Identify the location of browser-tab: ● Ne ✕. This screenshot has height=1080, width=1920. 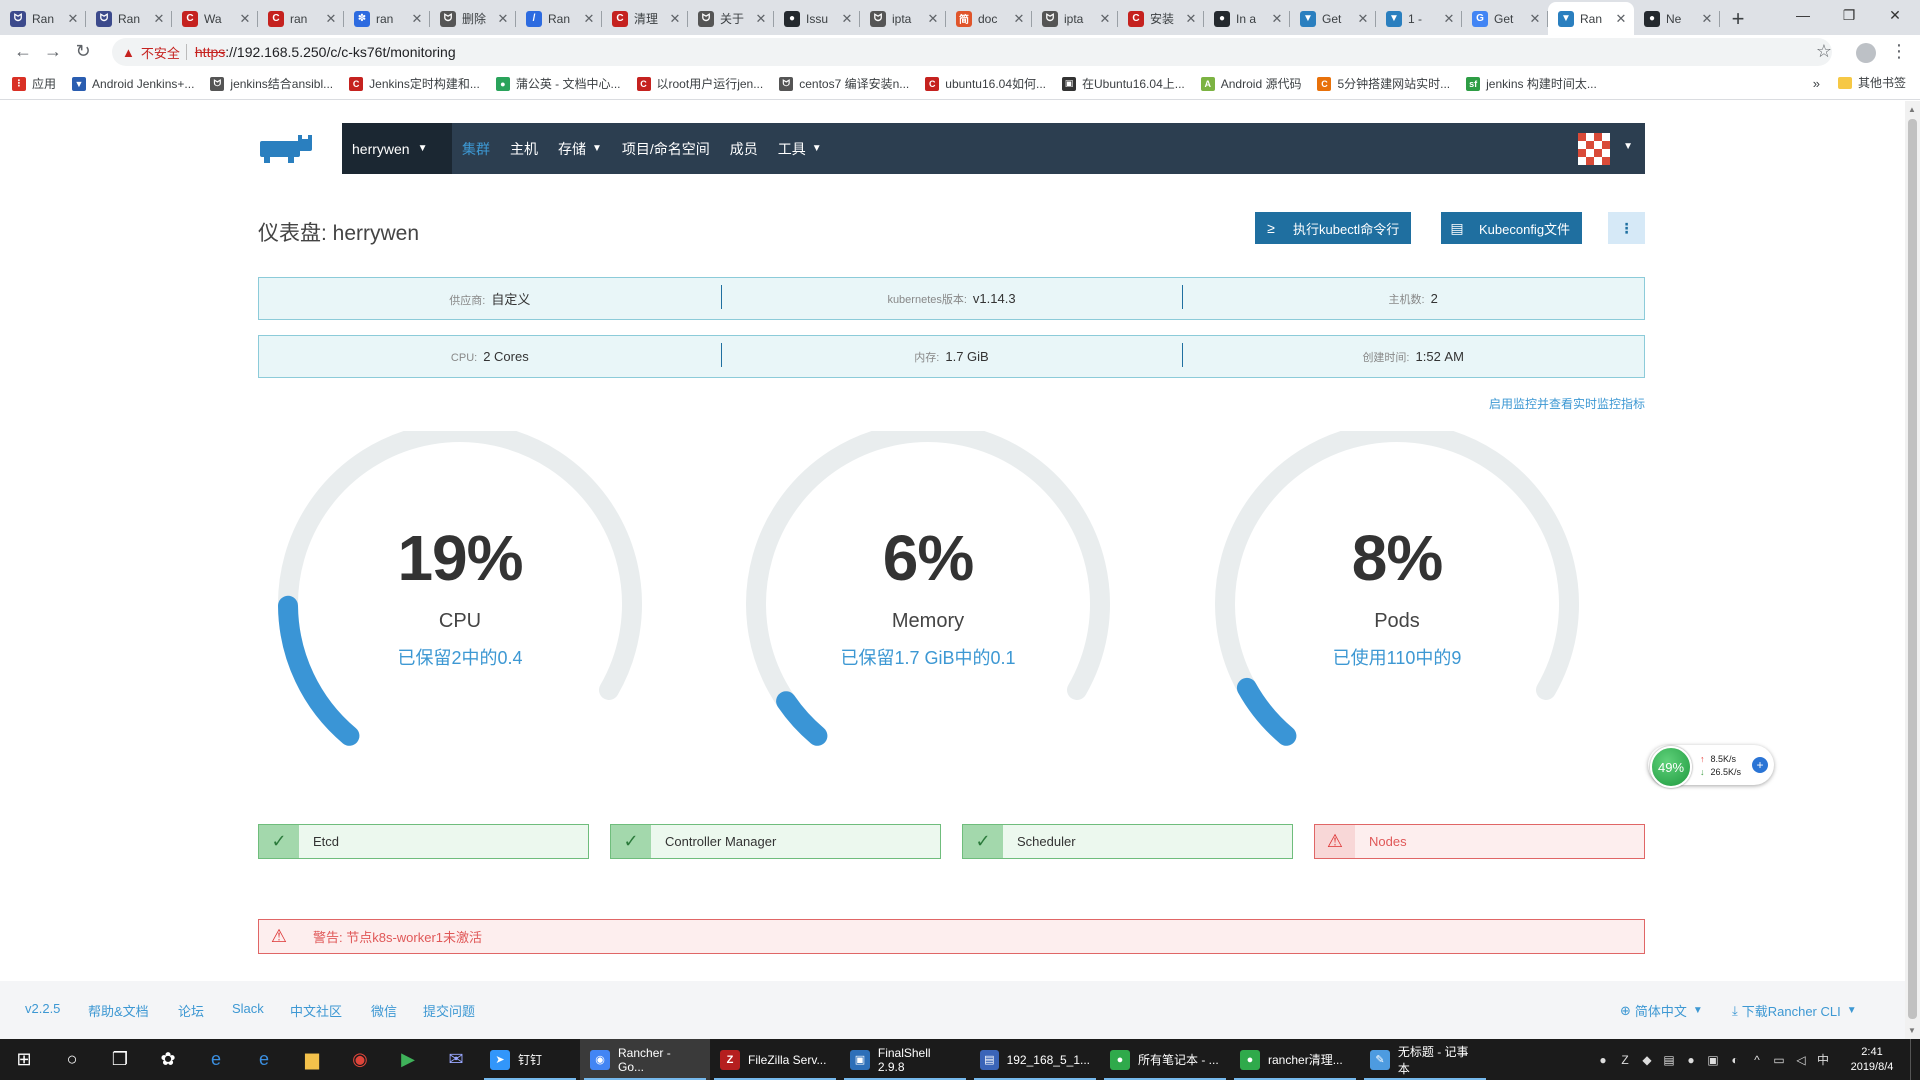
(1677, 18).